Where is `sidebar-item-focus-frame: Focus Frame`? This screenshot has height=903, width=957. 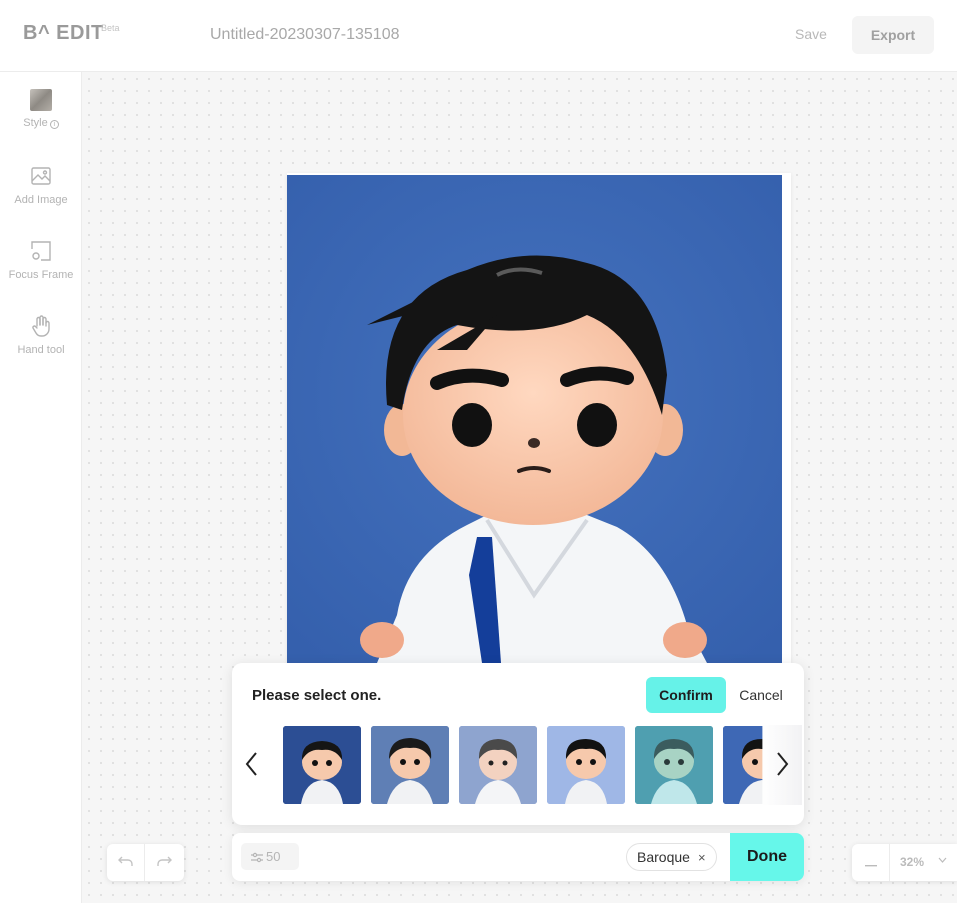
sidebar-item-focus-frame: Focus Frame is located at coordinates (41, 267).